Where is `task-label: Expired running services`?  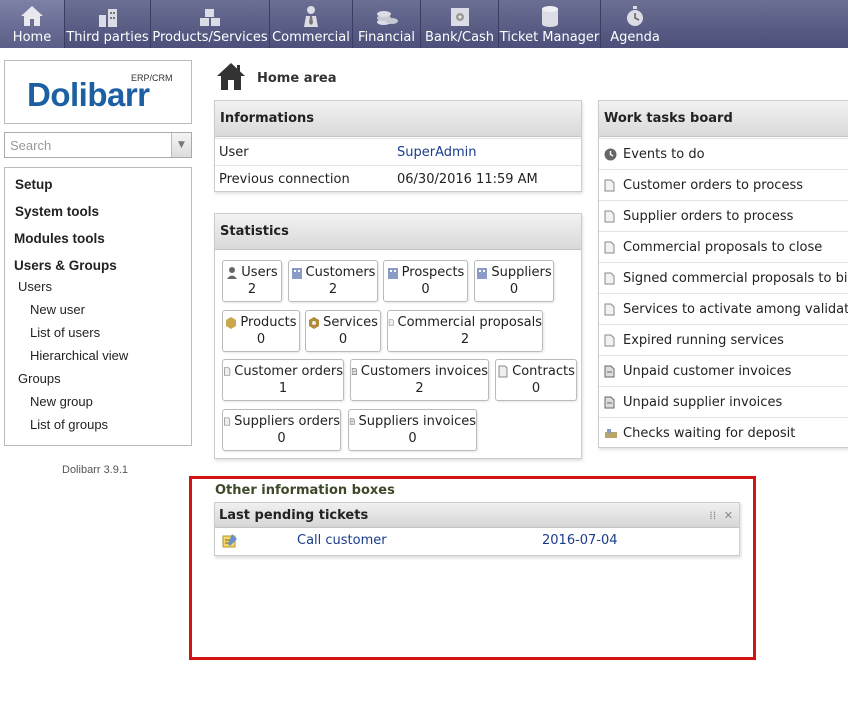 task-label: Expired running services is located at coordinates (703, 340).